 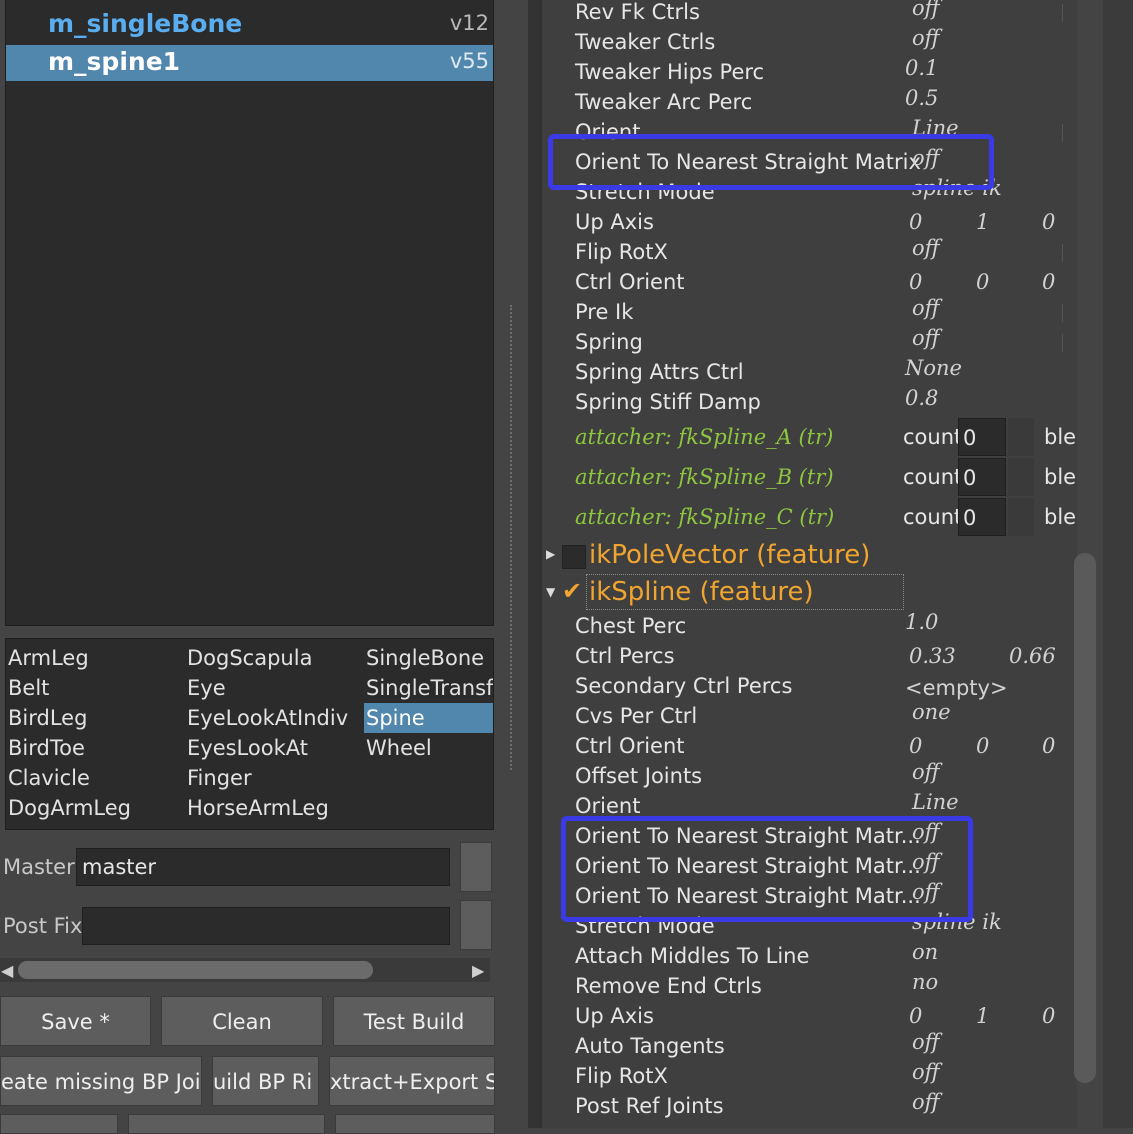 What do you see at coordinates (195, 970) in the screenshot?
I see `horizontal-scroll-thumb` at bounding box center [195, 970].